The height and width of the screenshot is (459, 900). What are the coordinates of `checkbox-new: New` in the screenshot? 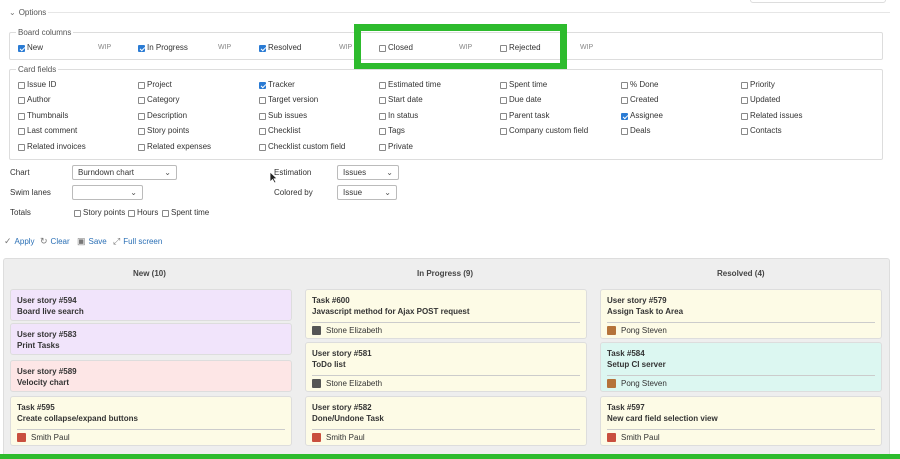 It's located at (30, 48).